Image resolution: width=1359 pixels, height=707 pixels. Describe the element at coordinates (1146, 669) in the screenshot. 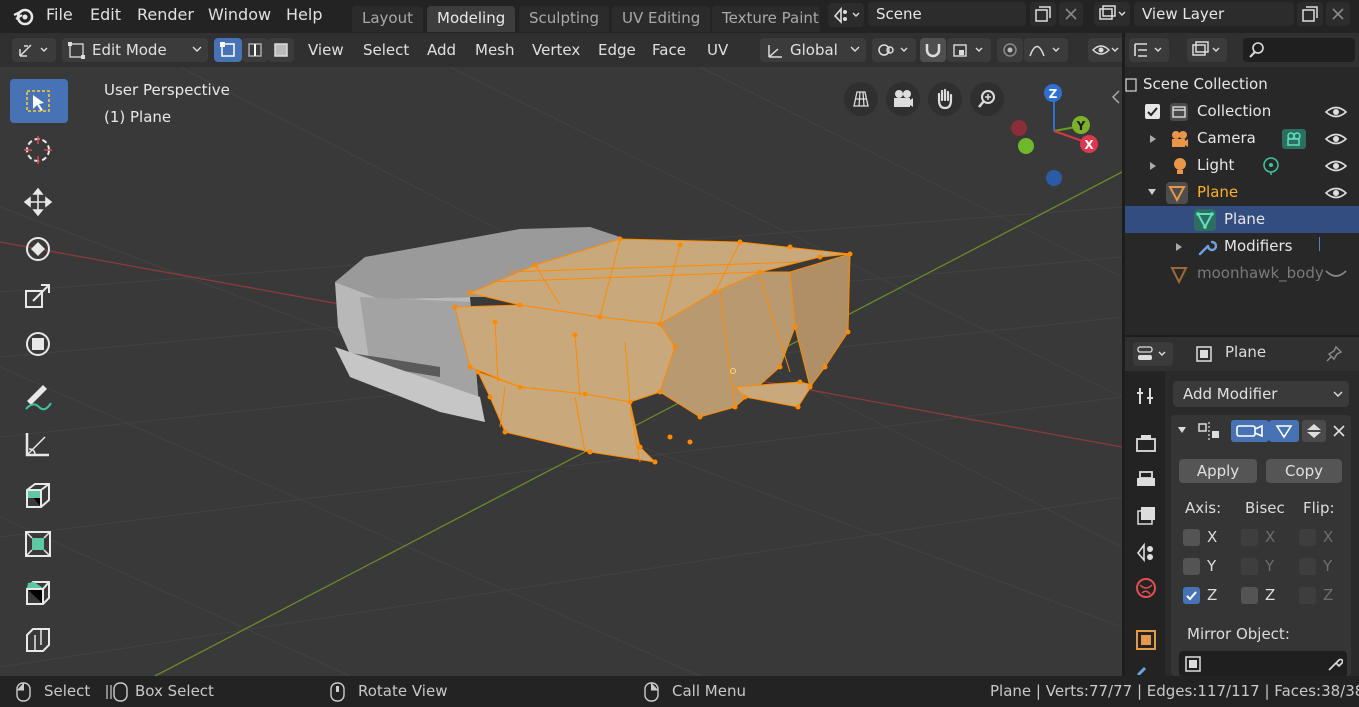

I see `modifier-tab-icon` at that location.